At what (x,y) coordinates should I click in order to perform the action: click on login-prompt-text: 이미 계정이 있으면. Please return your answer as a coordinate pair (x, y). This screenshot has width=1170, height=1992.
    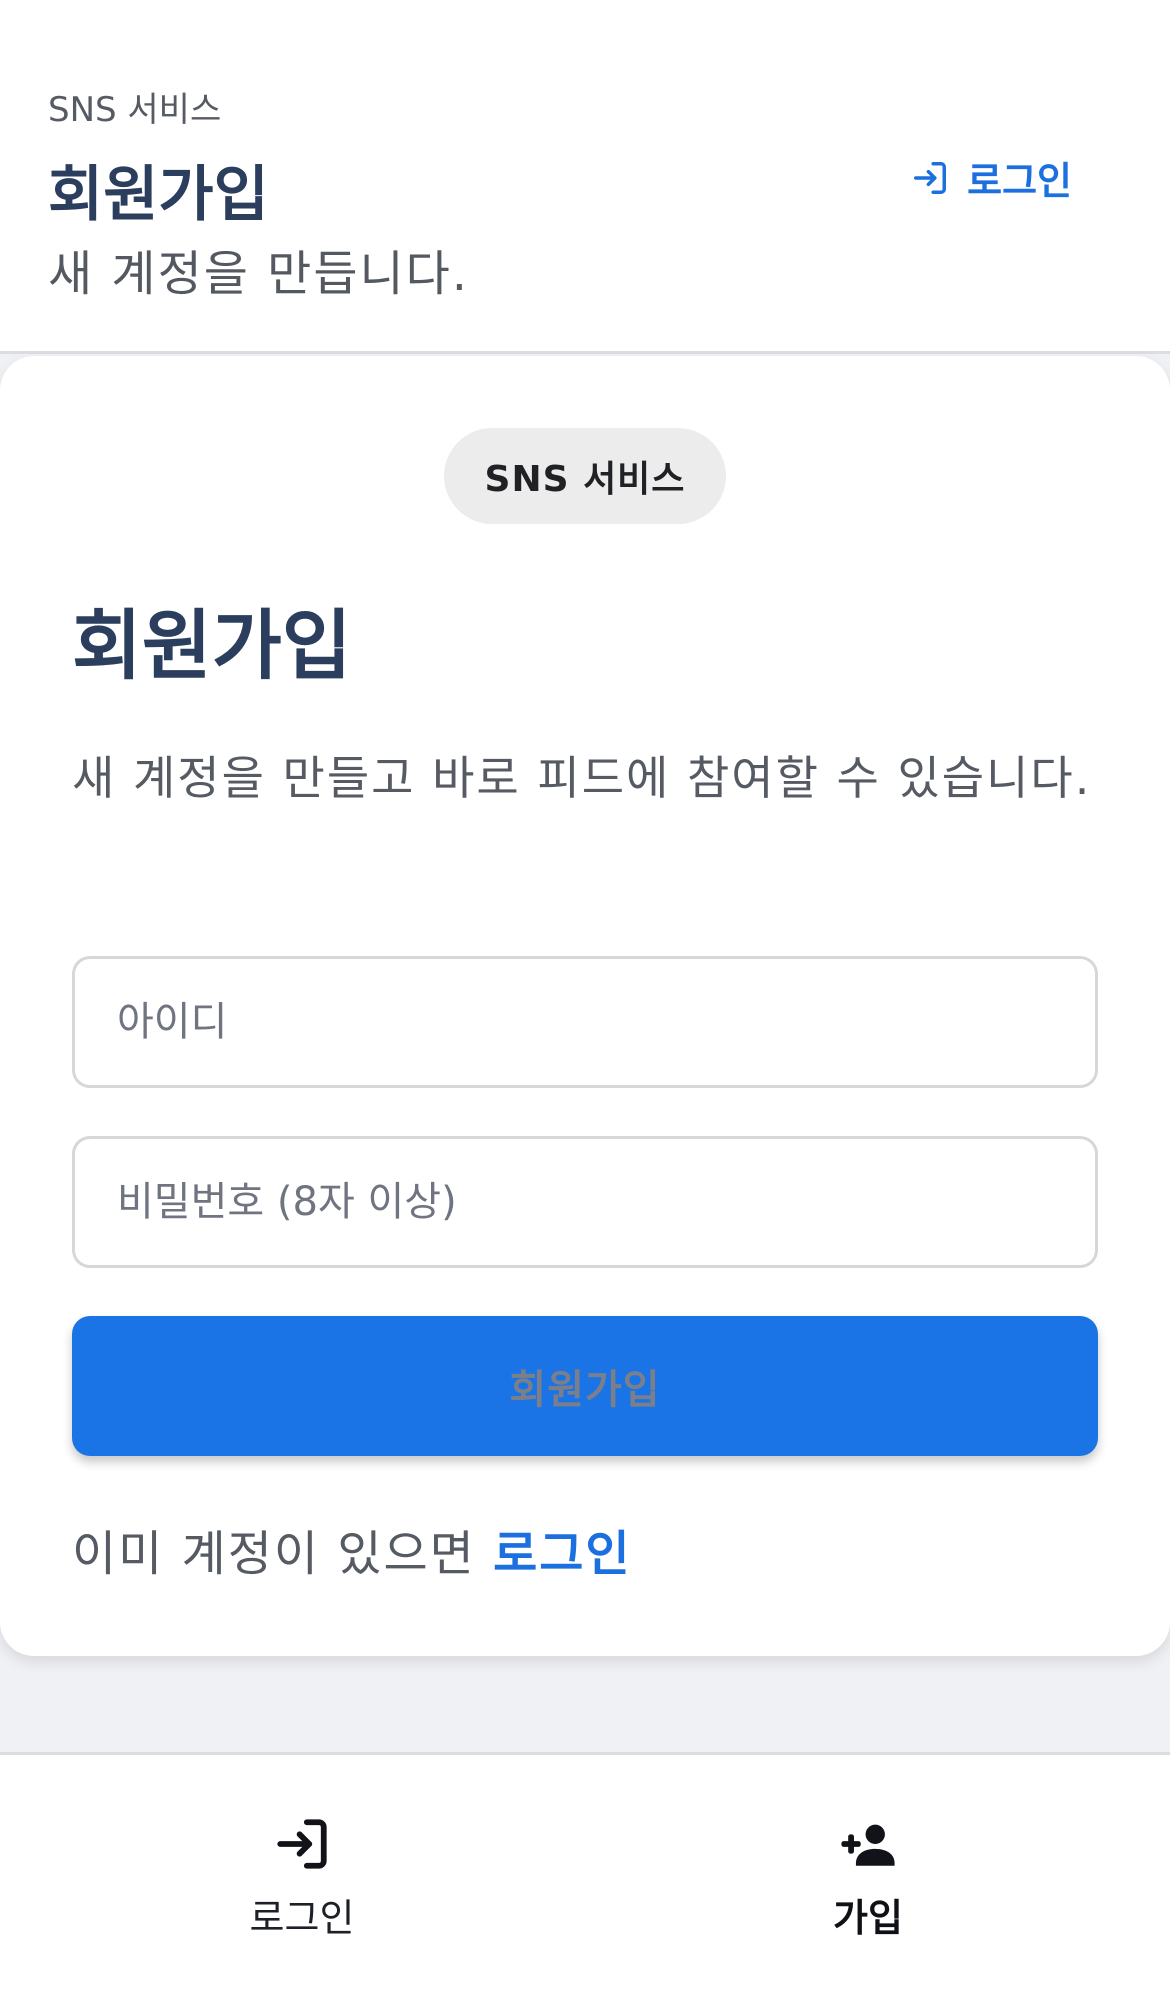
    Looking at the image, I should click on (274, 1554).